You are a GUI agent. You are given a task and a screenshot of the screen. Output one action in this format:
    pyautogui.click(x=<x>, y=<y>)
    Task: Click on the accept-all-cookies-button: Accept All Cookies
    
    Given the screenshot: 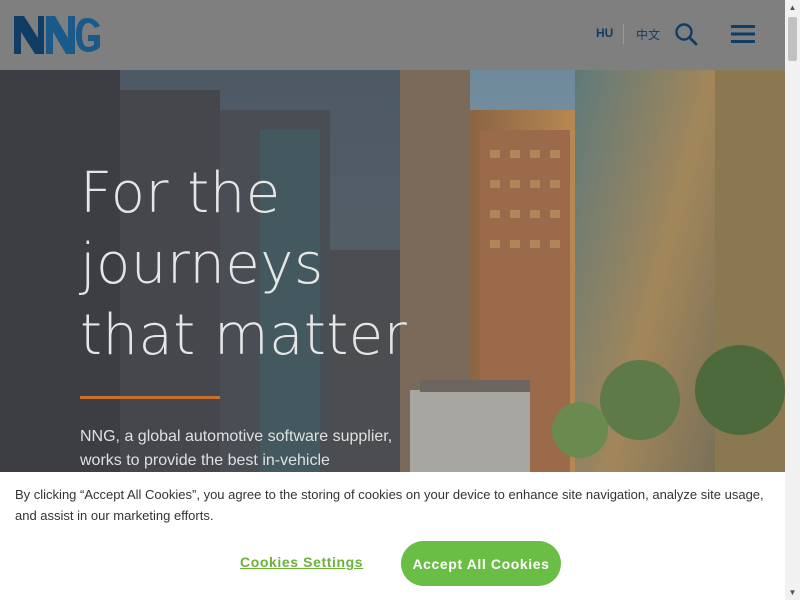 What is the action you would take?
    pyautogui.click(x=481, y=563)
    